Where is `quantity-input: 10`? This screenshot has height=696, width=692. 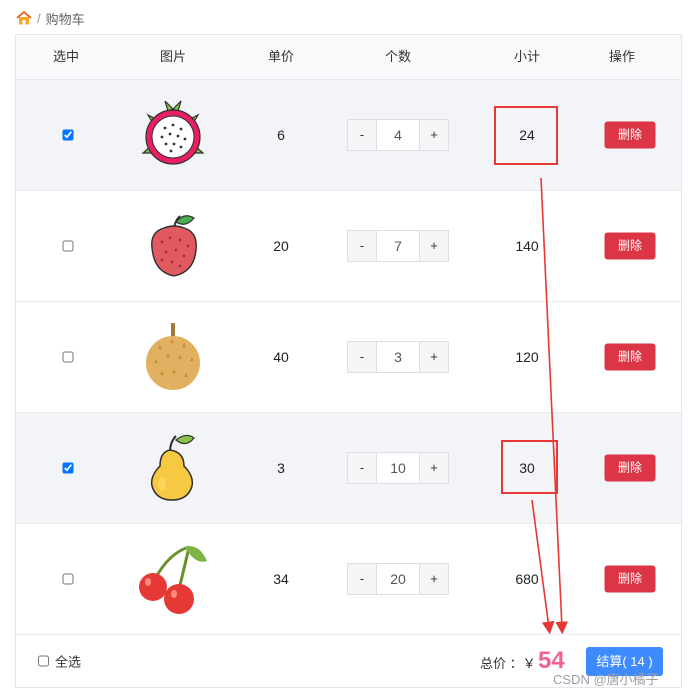 quantity-input: 10 is located at coordinates (398, 468).